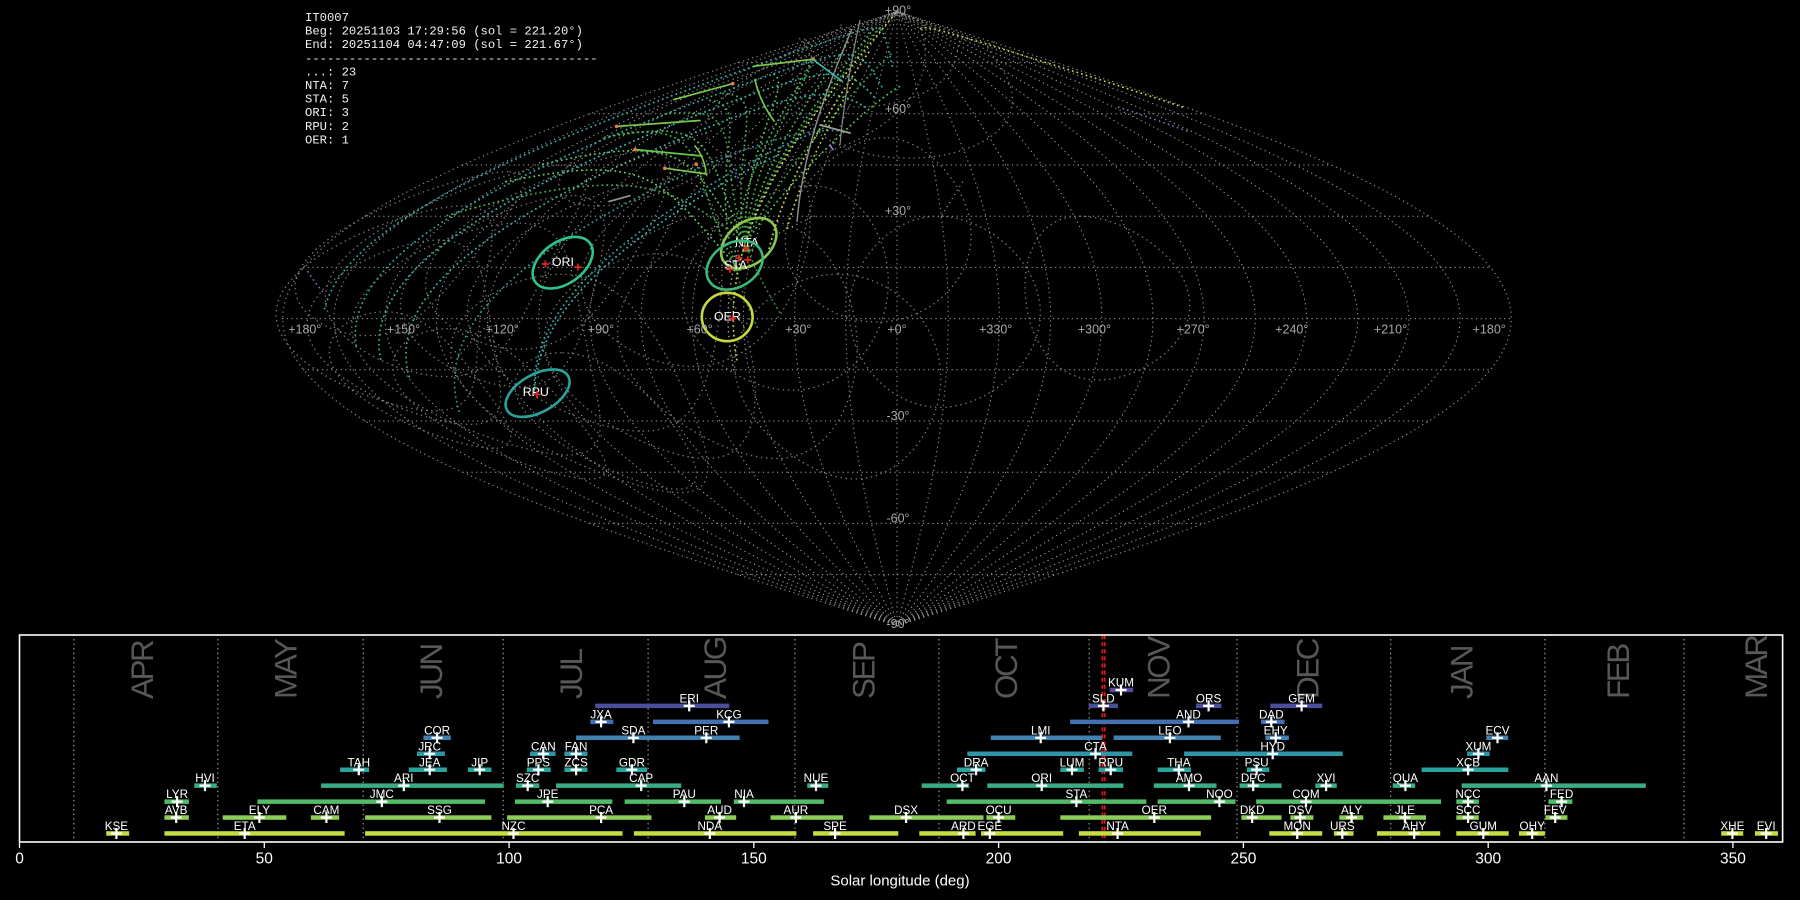 The width and height of the screenshot is (1800, 900). What do you see at coordinates (1276, 730) in the screenshot?
I see `svg-text: EHY` at bounding box center [1276, 730].